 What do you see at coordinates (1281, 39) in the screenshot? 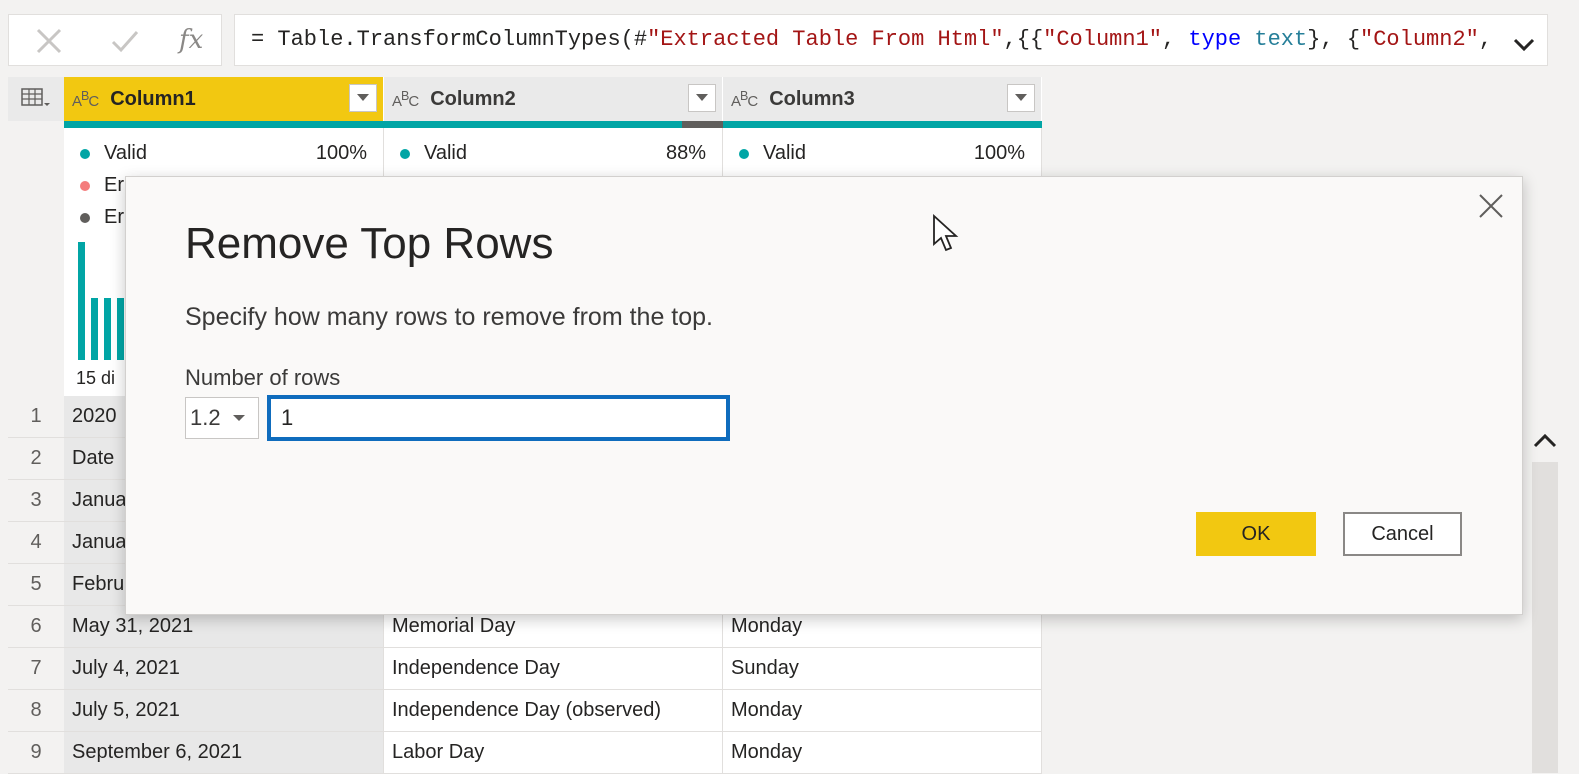
I see `formula-part: text` at bounding box center [1281, 39].